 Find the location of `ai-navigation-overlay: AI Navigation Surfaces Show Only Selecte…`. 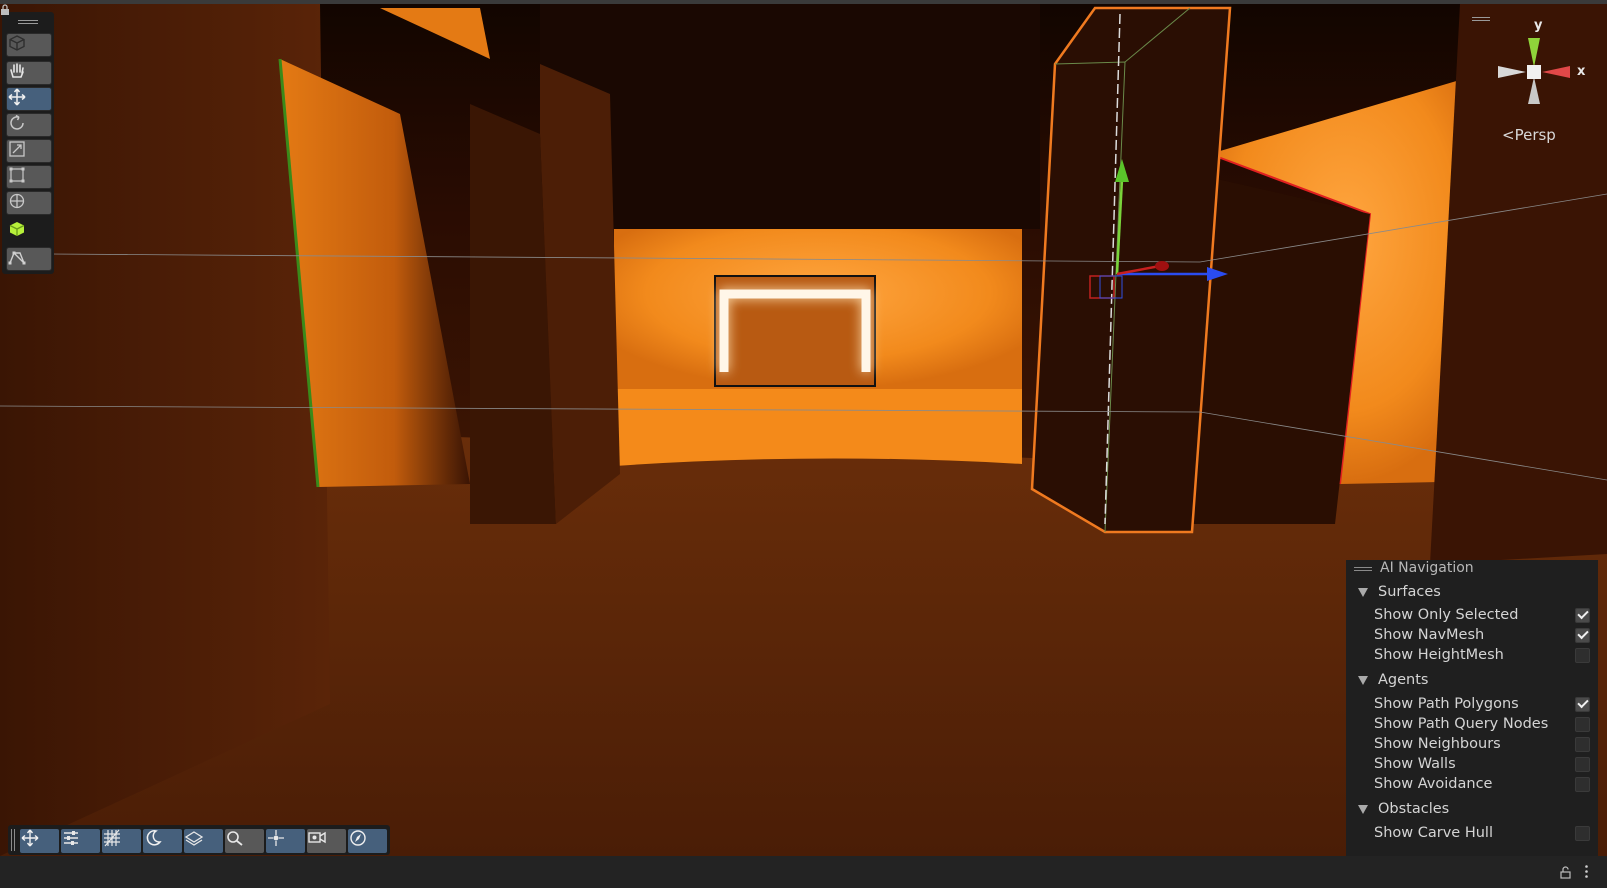

ai-navigation-overlay: AI Navigation Surfaces Show Only Selecte… is located at coordinates (1472, 708).